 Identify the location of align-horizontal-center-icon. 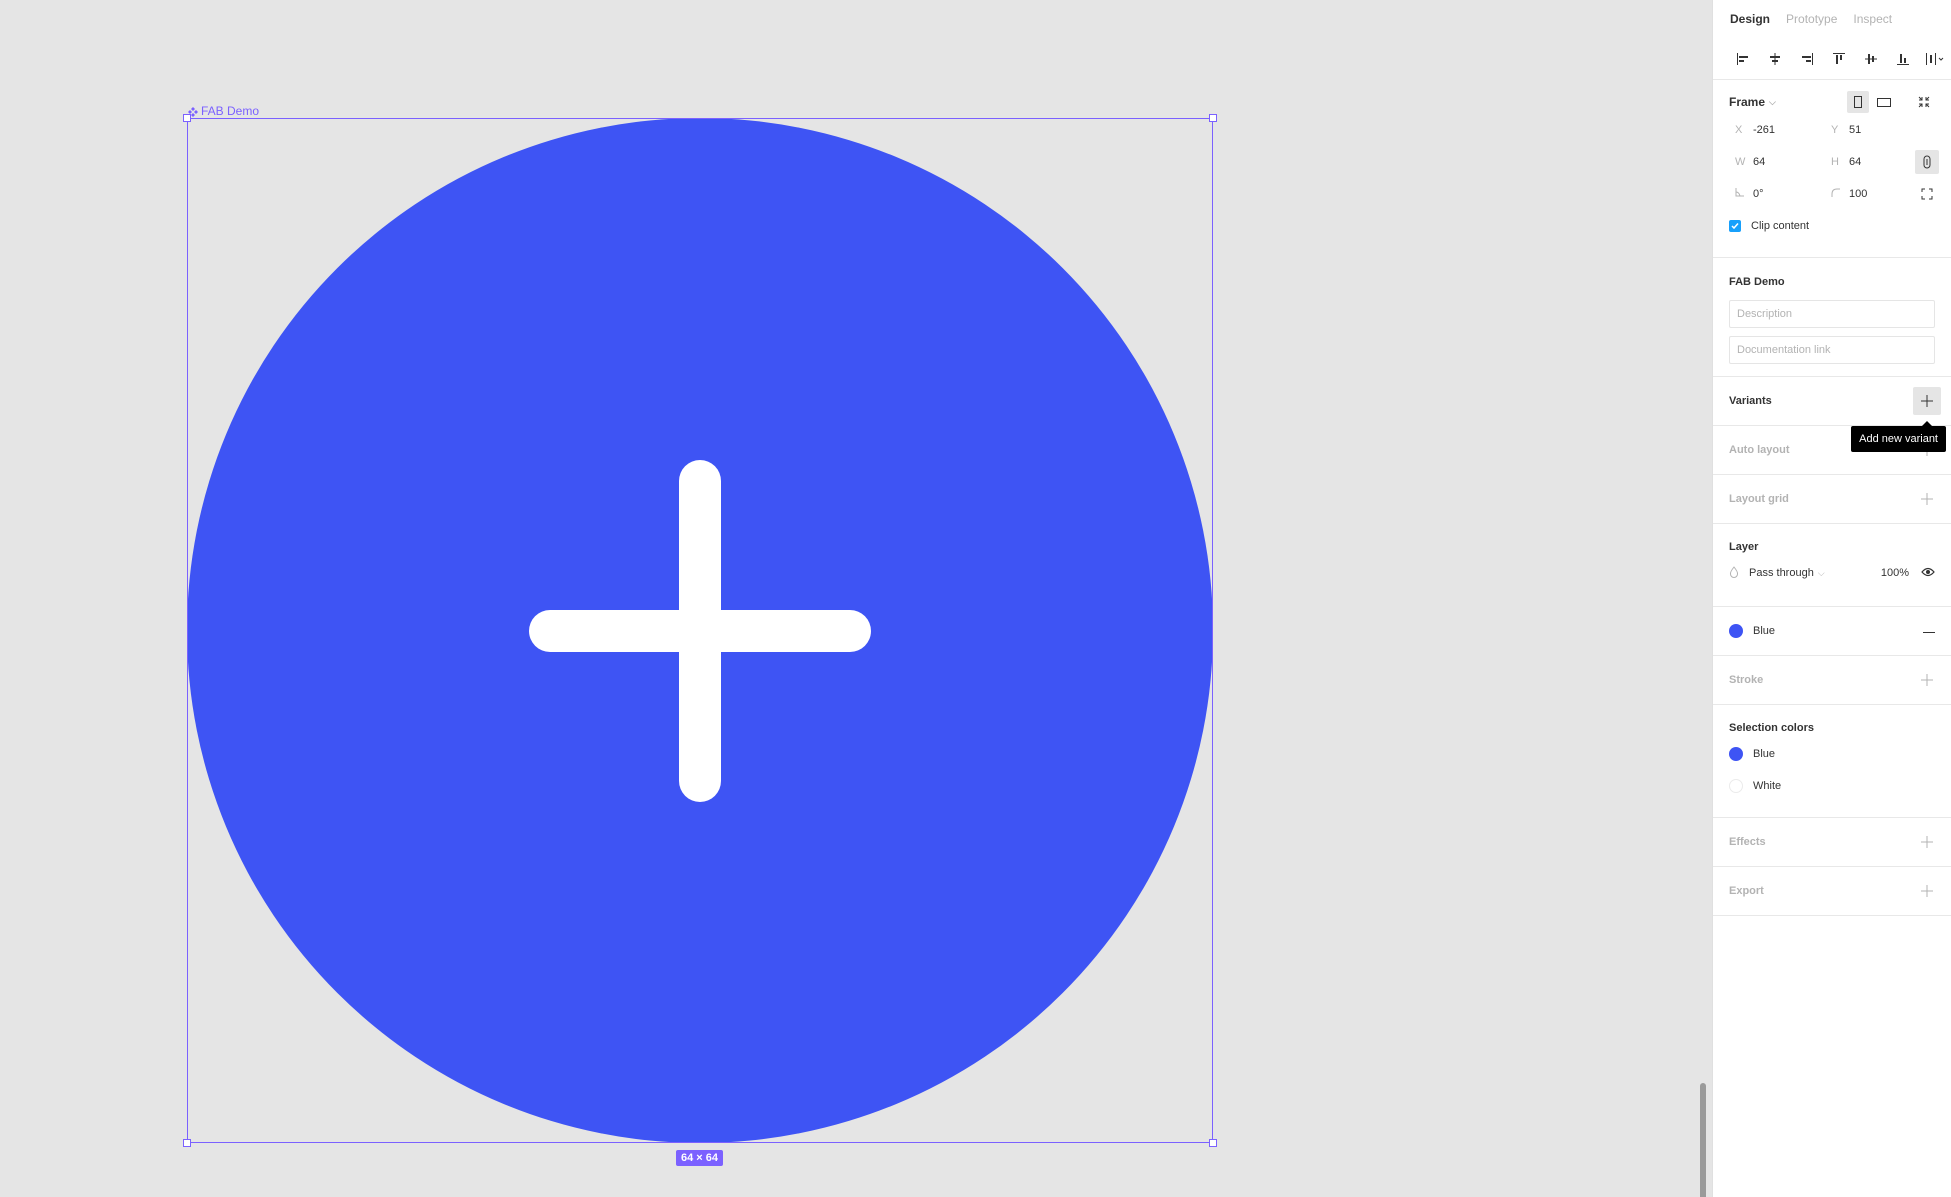
(1775, 58).